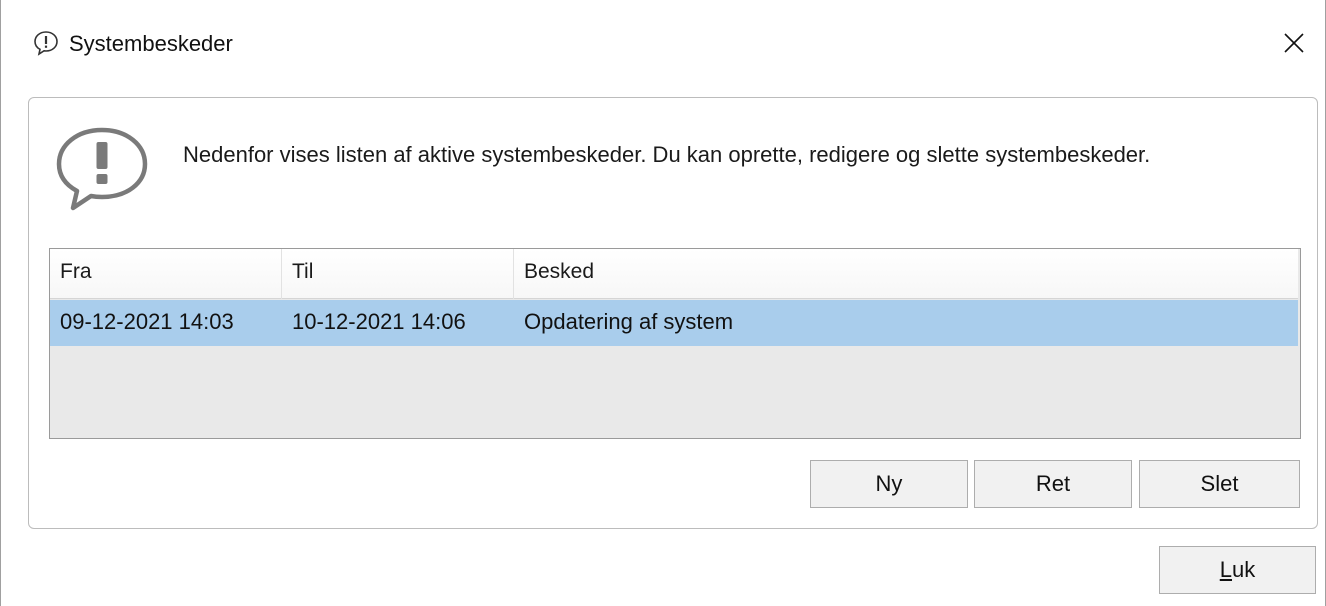 The height and width of the screenshot is (606, 1326). What do you see at coordinates (889, 484) in the screenshot?
I see `new-button: Ny` at bounding box center [889, 484].